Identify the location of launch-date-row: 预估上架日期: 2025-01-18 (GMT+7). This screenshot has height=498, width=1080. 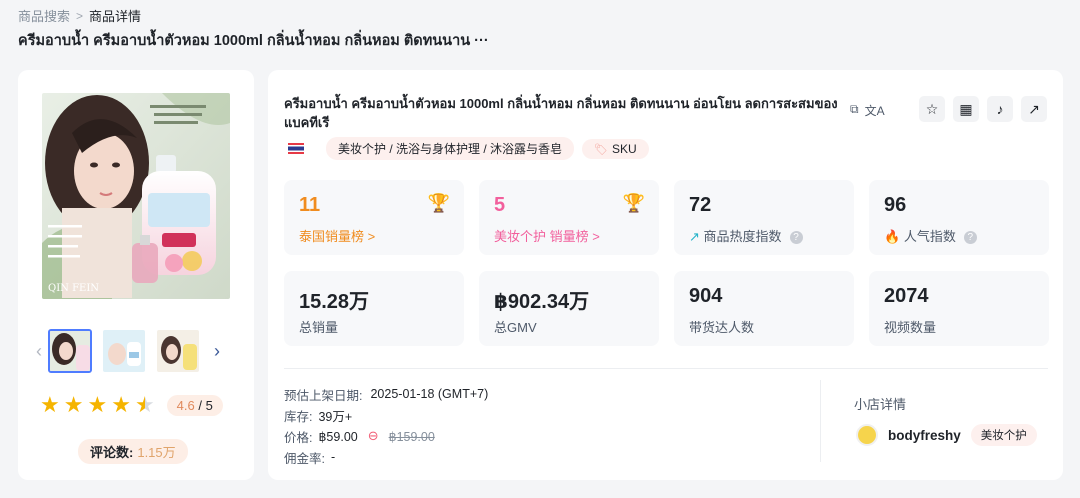
(386, 395).